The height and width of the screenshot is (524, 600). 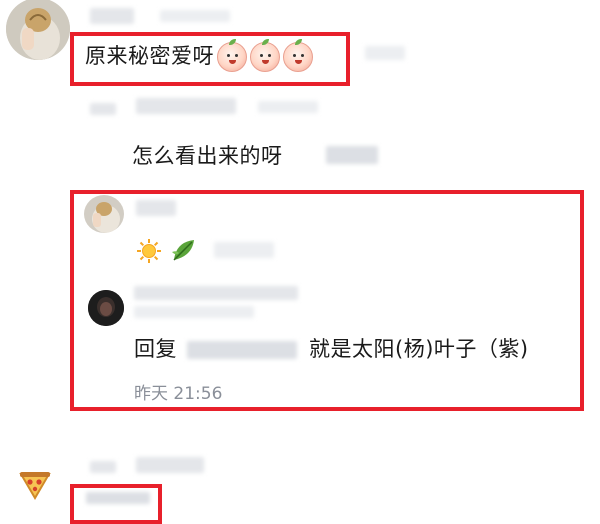 I want to click on highlight-box-partial, so click(x=116, y=504).